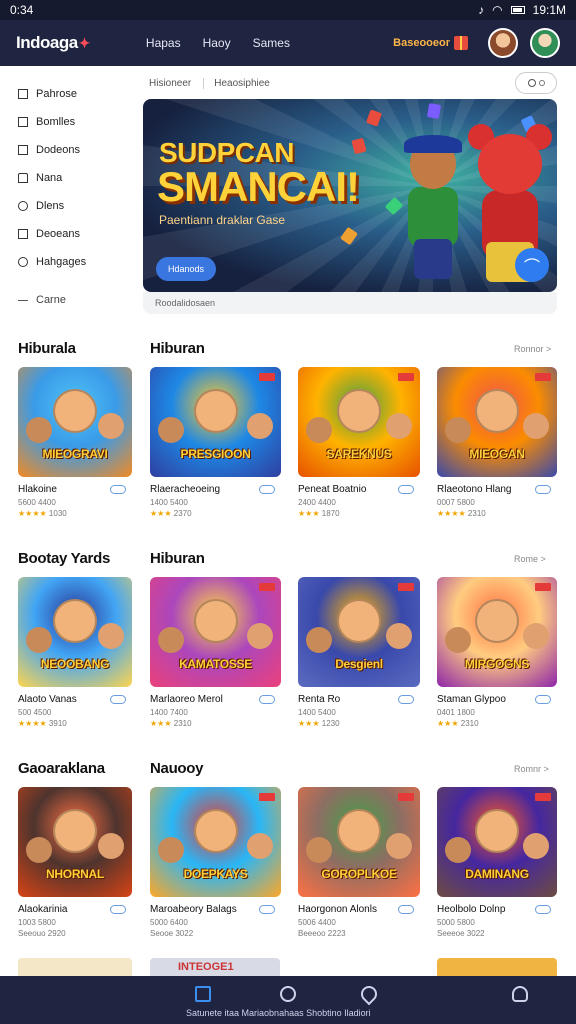 This screenshot has width=576, height=1024. What do you see at coordinates (288, 994) in the screenshot?
I see `search-icon` at bounding box center [288, 994].